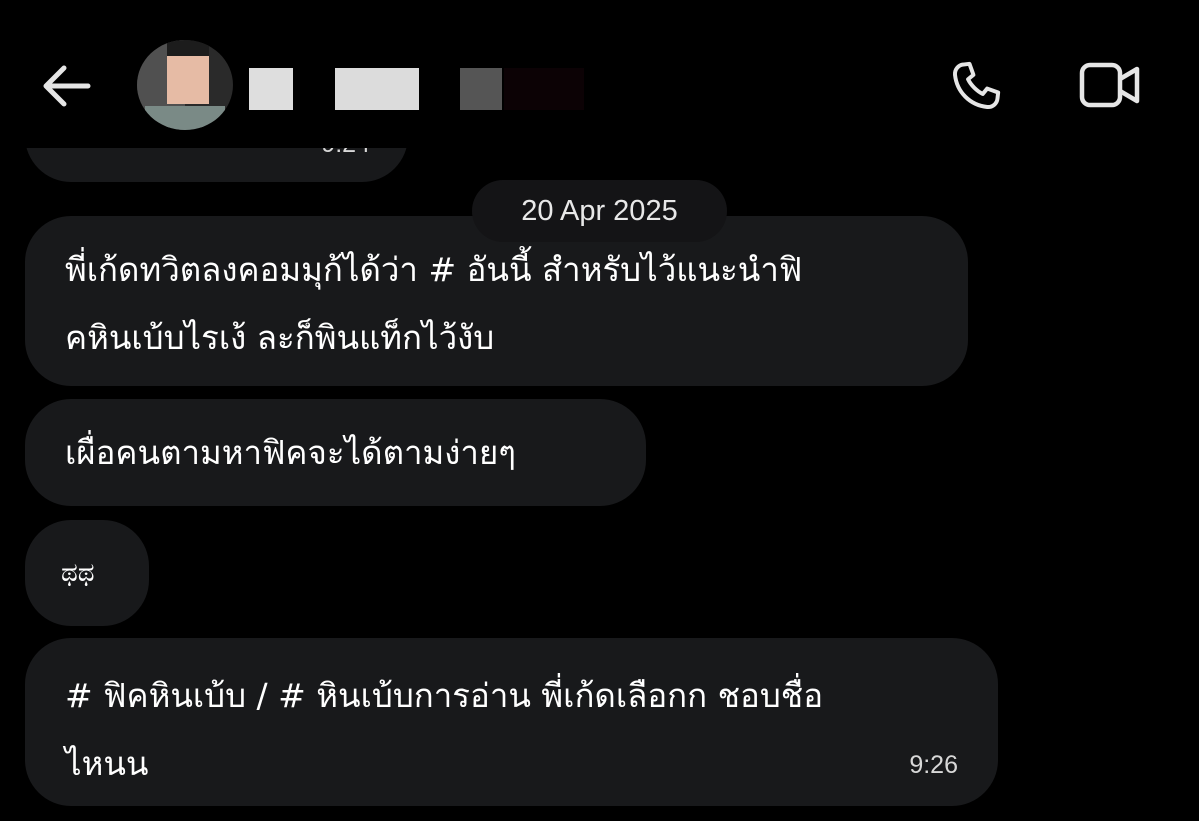 The height and width of the screenshot is (821, 1199). I want to click on message-text: ಥಥ, so click(78, 573).